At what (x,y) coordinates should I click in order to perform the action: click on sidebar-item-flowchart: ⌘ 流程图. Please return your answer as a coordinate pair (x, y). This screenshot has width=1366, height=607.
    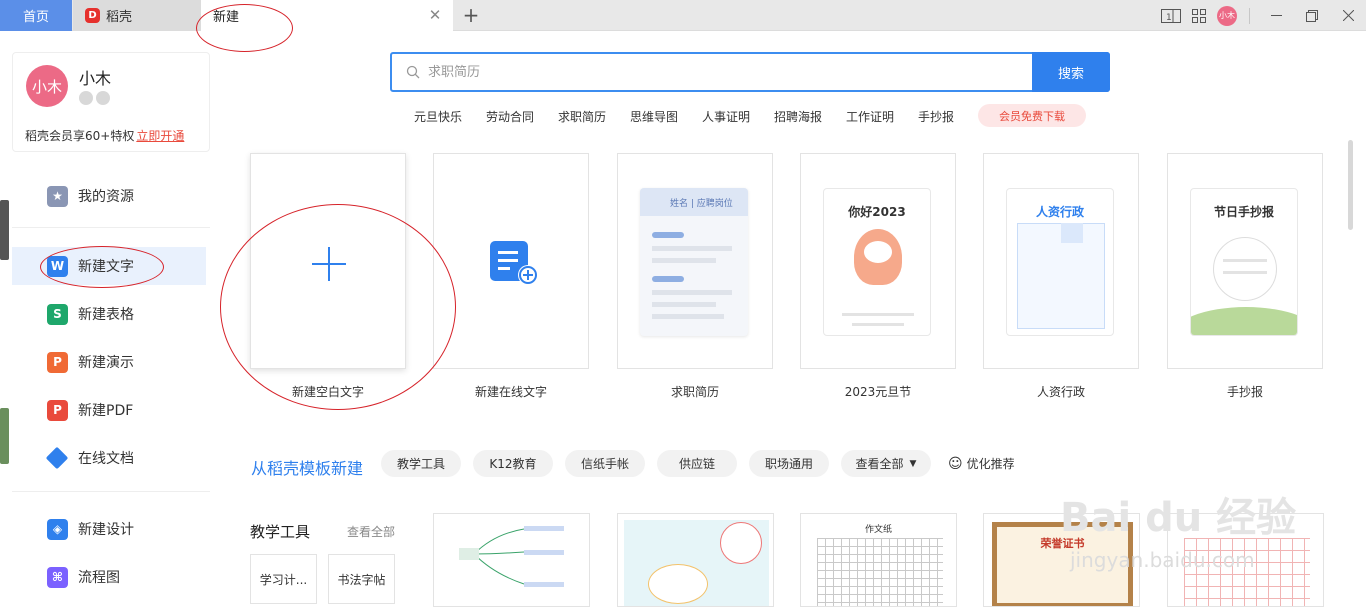
    Looking at the image, I should click on (109, 577).